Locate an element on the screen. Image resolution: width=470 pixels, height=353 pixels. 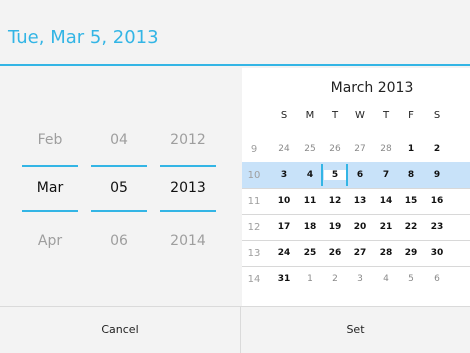
month-spinner: Feb Mar Apr is located at coordinates (50, 187).